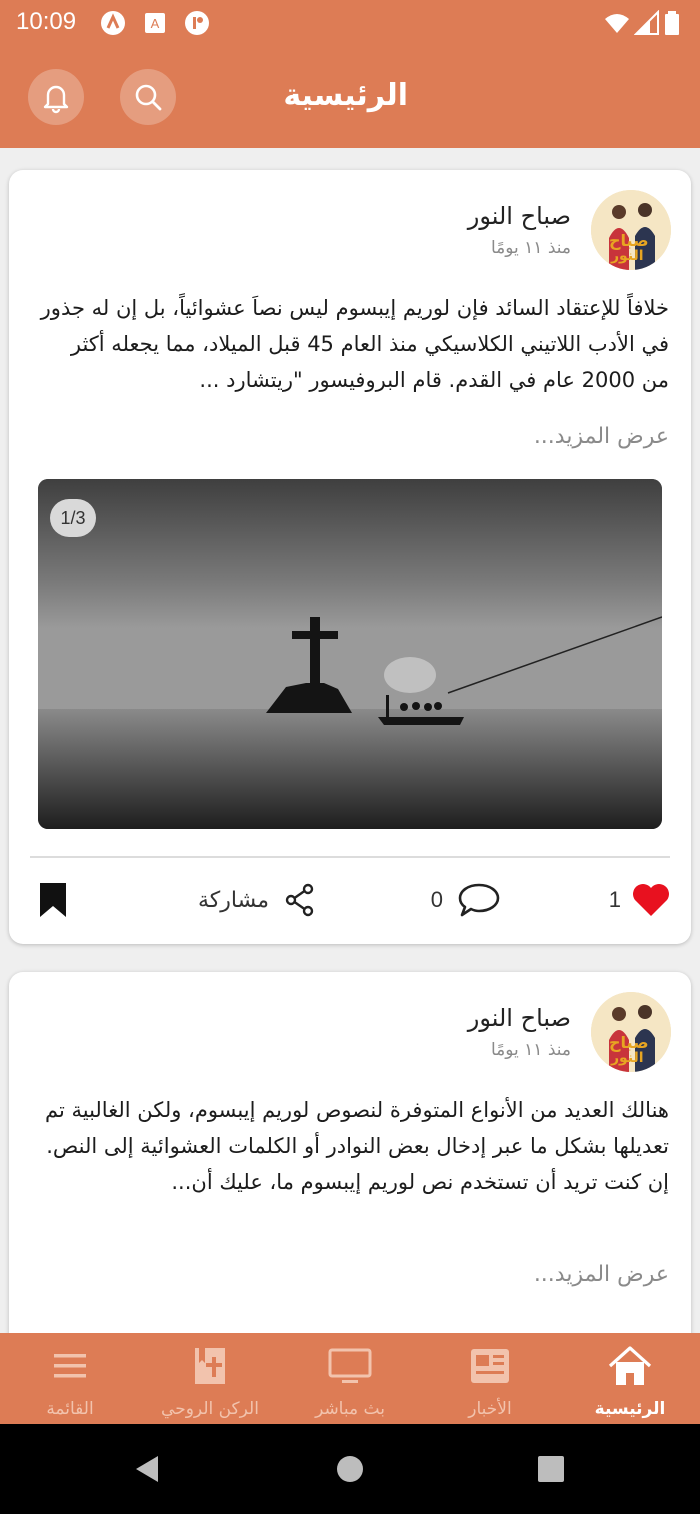 Image resolution: width=700 pixels, height=1514 pixels. What do you see at coordinates (210, 1366) in the screenshot?
I see `bible-icon` at bounding box center [210, 1366].